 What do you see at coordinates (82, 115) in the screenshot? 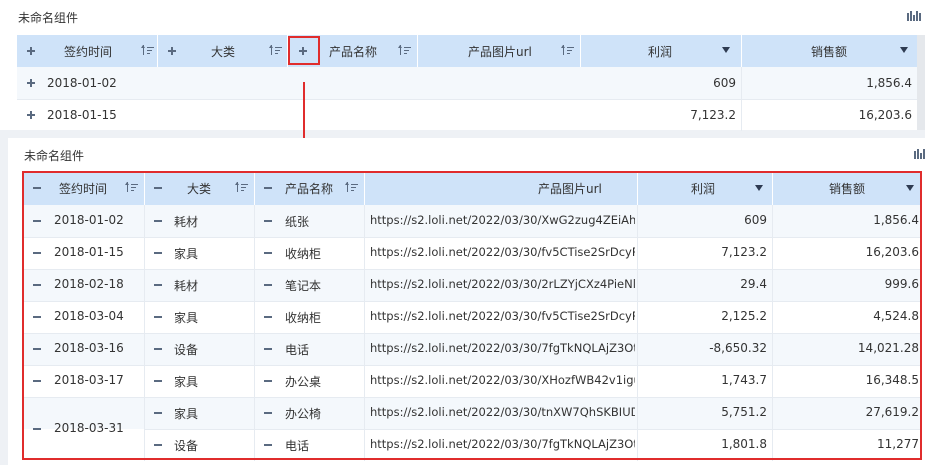
I see `row-date: 2018-01-15` at bounding box center [82, 115].